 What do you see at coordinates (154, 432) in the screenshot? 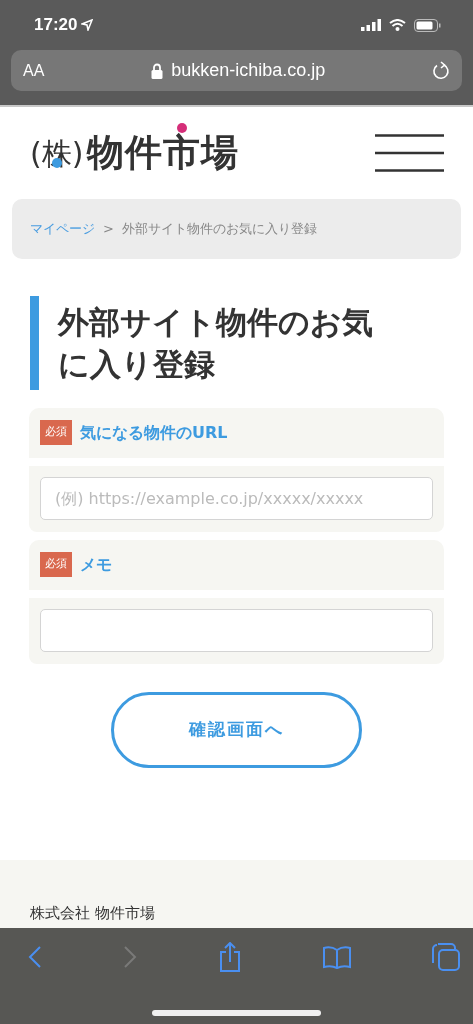
I see `field-label: 気になる物件のURL` at bounding box center [154, 432].